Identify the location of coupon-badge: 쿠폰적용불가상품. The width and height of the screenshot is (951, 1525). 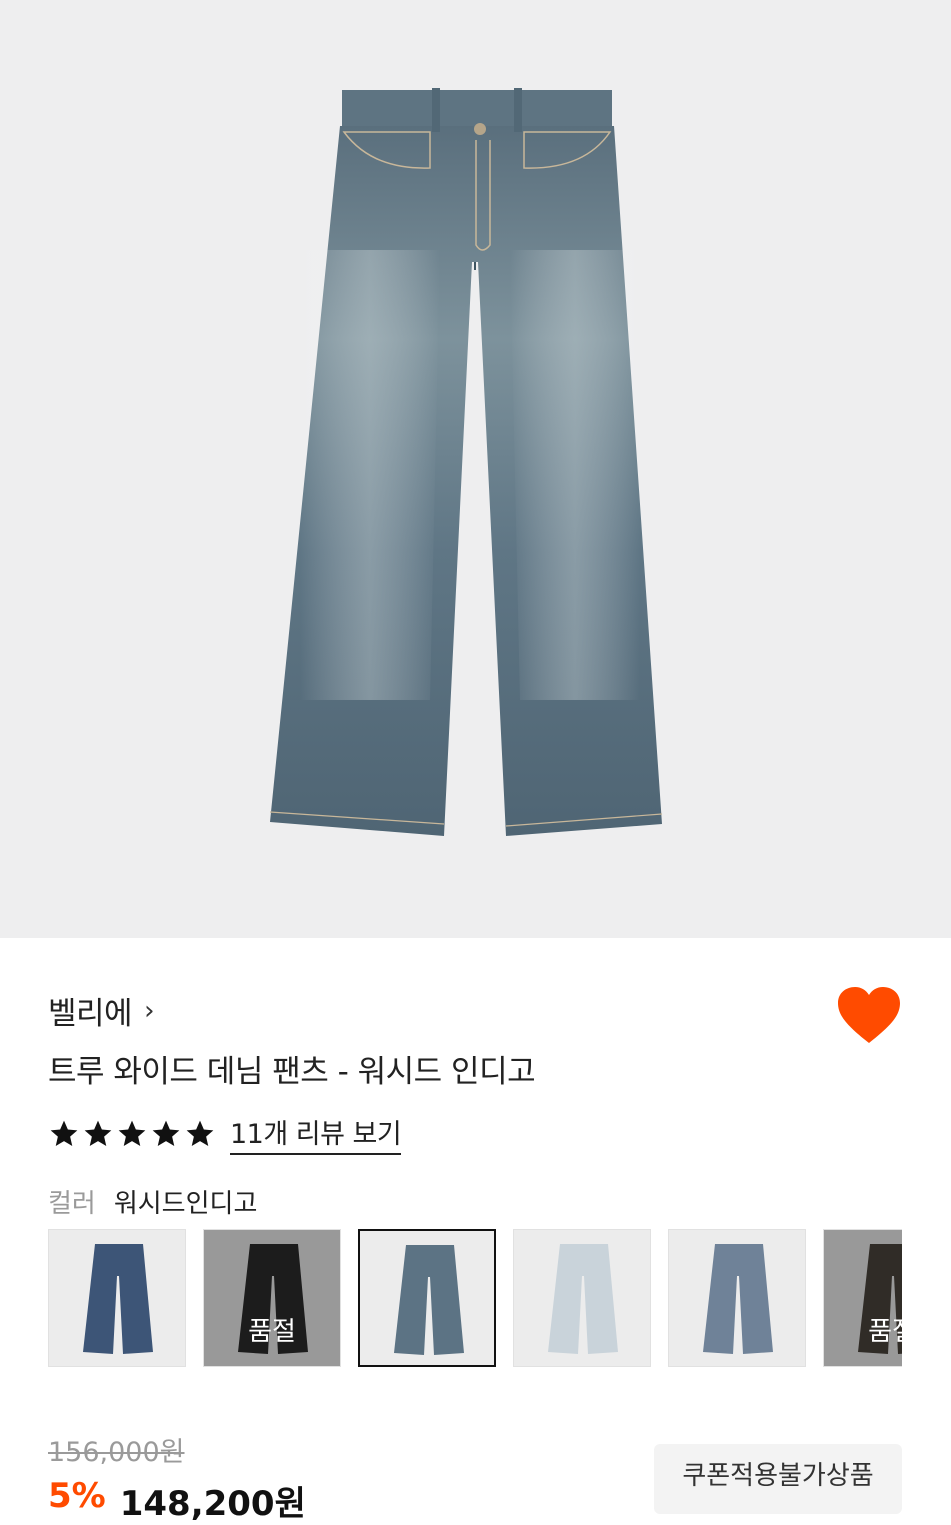
(778, 1479).